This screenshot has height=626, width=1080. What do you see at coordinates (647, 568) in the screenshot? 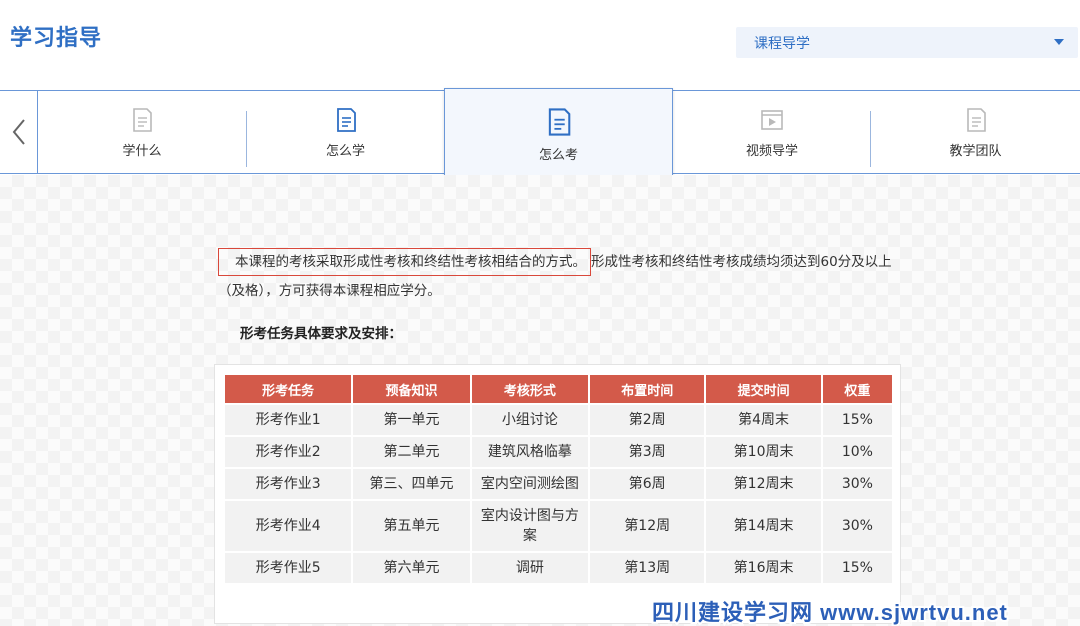
I see `table-cell: 第13周` at bounding box center [647, 568].